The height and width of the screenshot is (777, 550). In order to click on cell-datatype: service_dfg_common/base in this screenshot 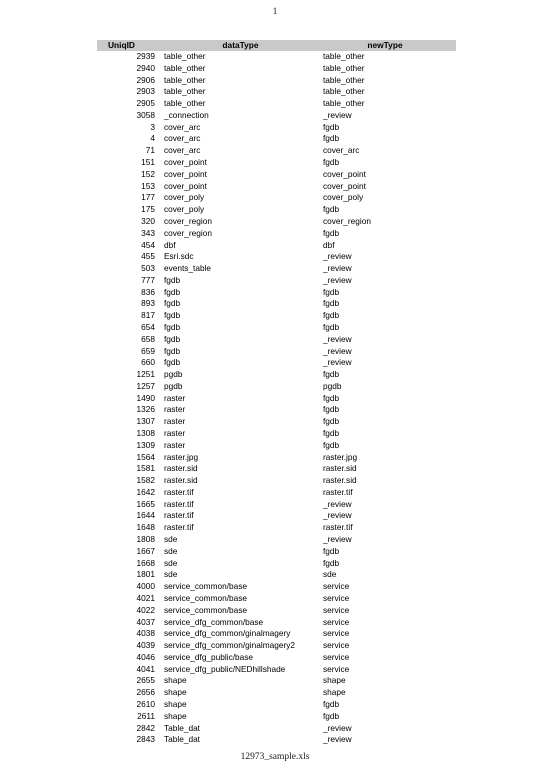, I will do `click(214, 621)`.